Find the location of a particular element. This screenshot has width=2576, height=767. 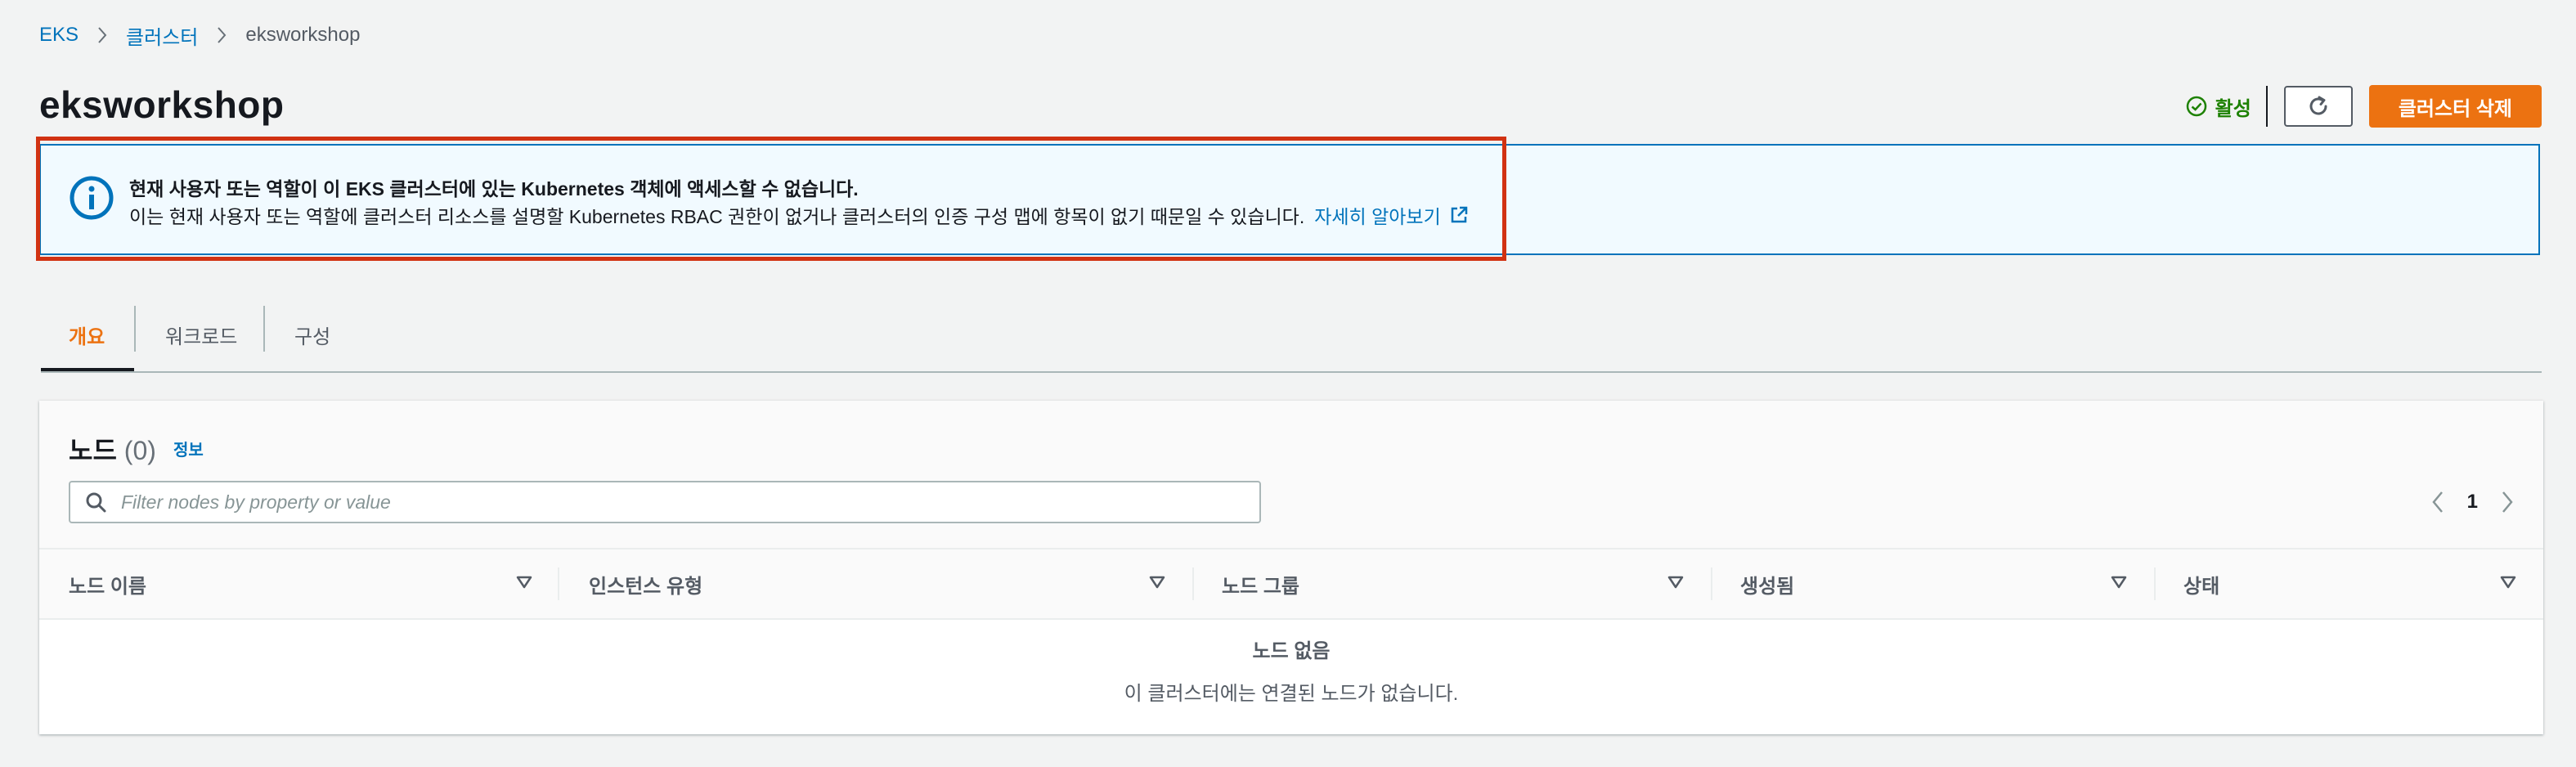

chevron-left-icon is located at coordinates (2438, 502).